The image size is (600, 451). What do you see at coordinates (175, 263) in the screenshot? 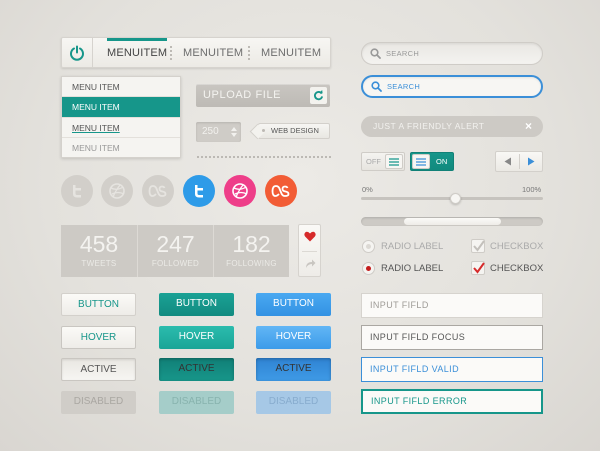
I see `stat-label: FOLLOWED` at bounding box center [175, 263].